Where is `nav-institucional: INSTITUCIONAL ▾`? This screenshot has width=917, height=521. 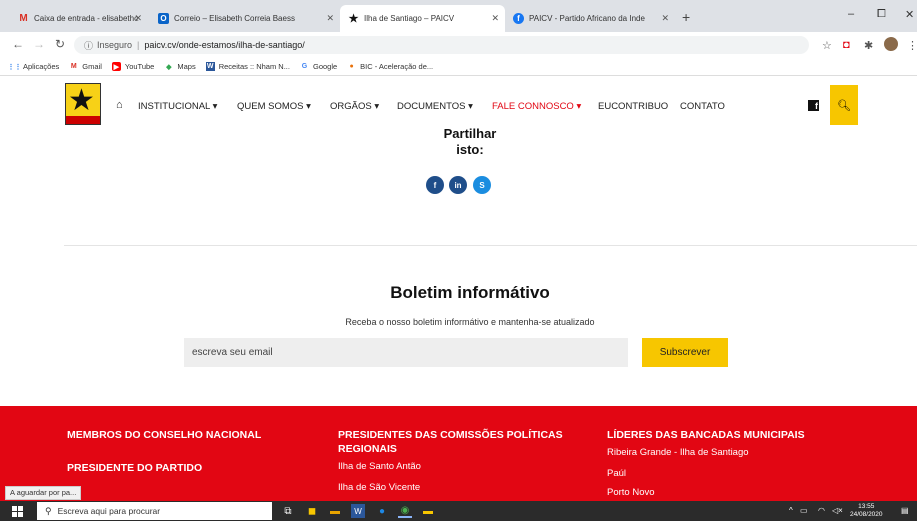
nav-institucional: INSTITUCIONAL ▾ is located at coordinates (177, 106).